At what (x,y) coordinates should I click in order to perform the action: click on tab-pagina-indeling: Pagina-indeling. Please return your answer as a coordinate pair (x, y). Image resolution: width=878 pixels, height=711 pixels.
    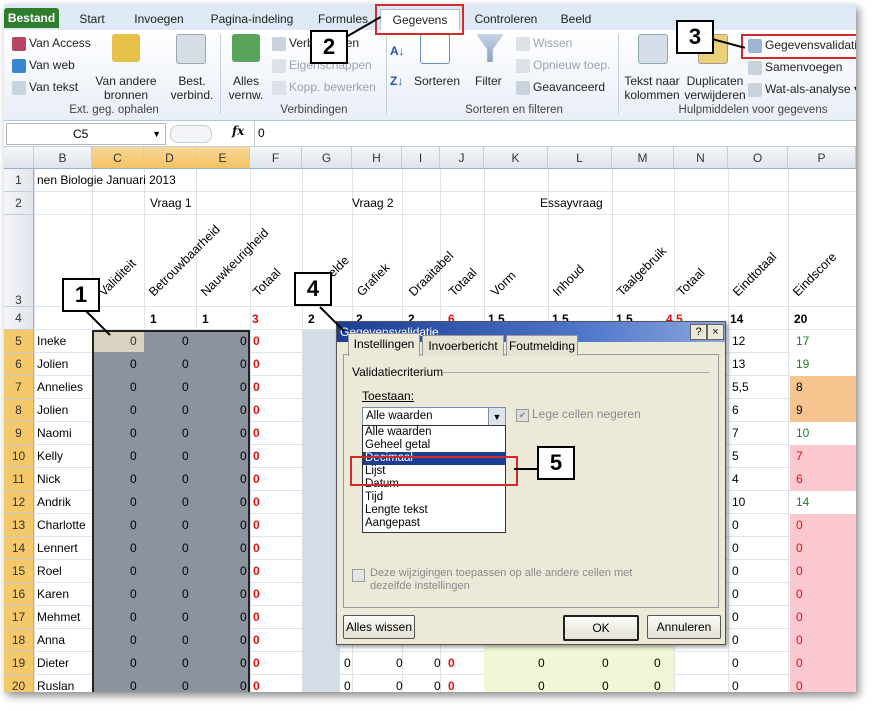
    Looking at the image, I should click on (252, 19).